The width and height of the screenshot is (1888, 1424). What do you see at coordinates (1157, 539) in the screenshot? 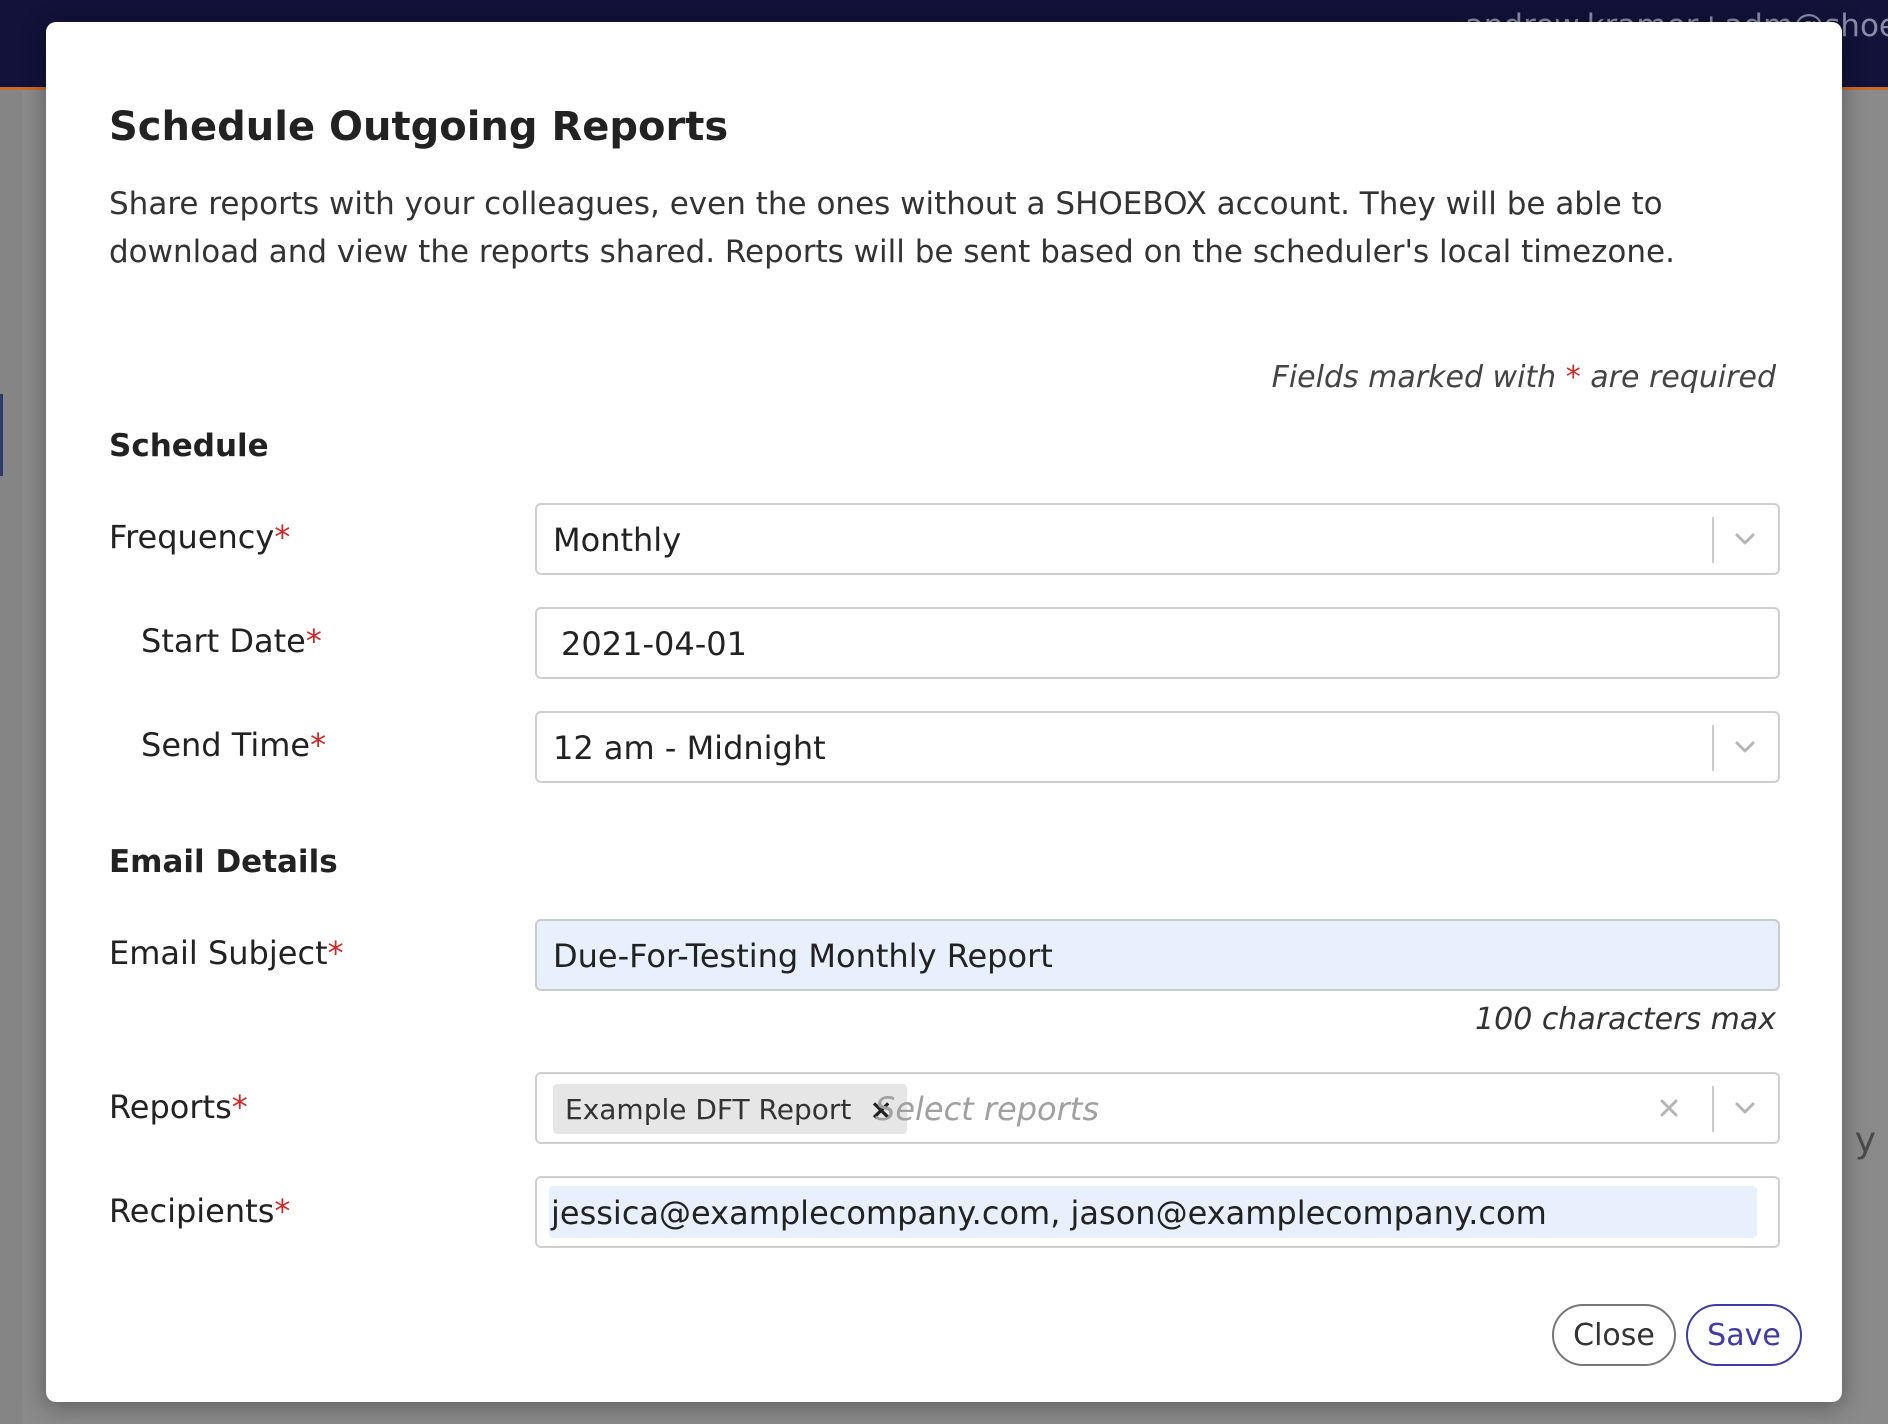
I see `frequency-select: Monthly` at bounding box center [1157, 539].